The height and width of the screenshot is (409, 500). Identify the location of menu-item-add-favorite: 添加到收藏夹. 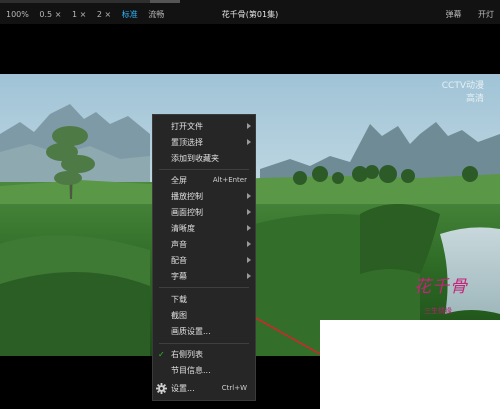
(204, 158).